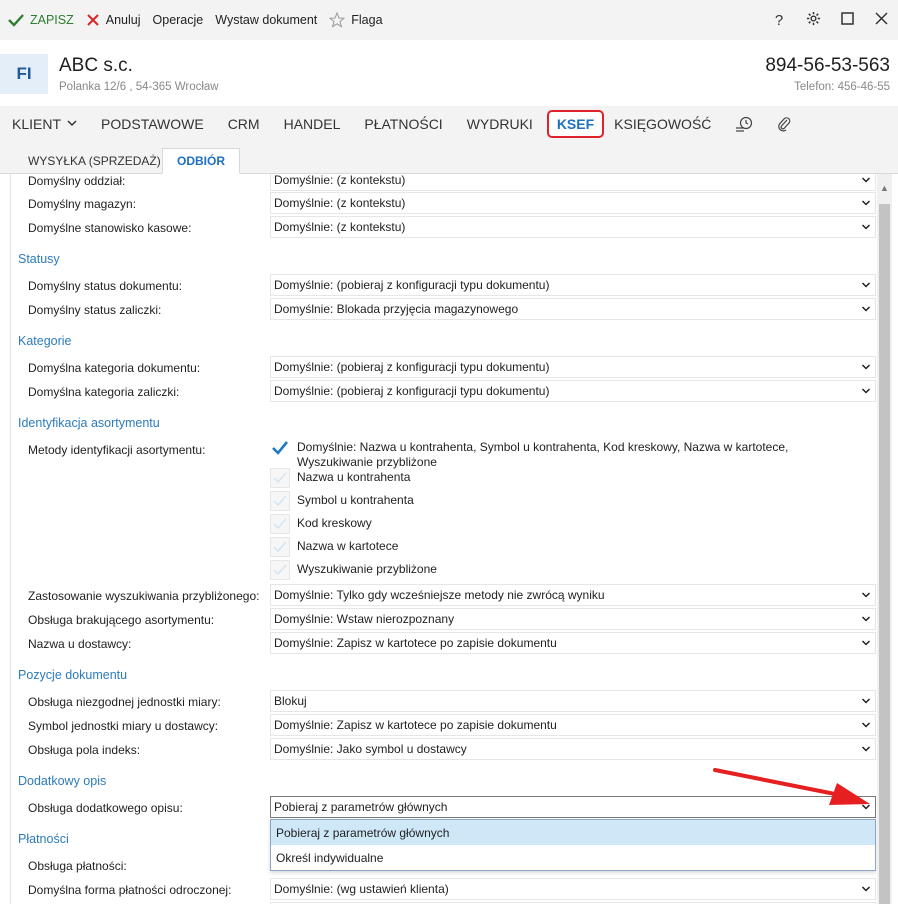 The image size is (898, 904). Describe the element at coordinates (43, 839) in the screenshot. I see `section-platnosci: Płatności` at that location.